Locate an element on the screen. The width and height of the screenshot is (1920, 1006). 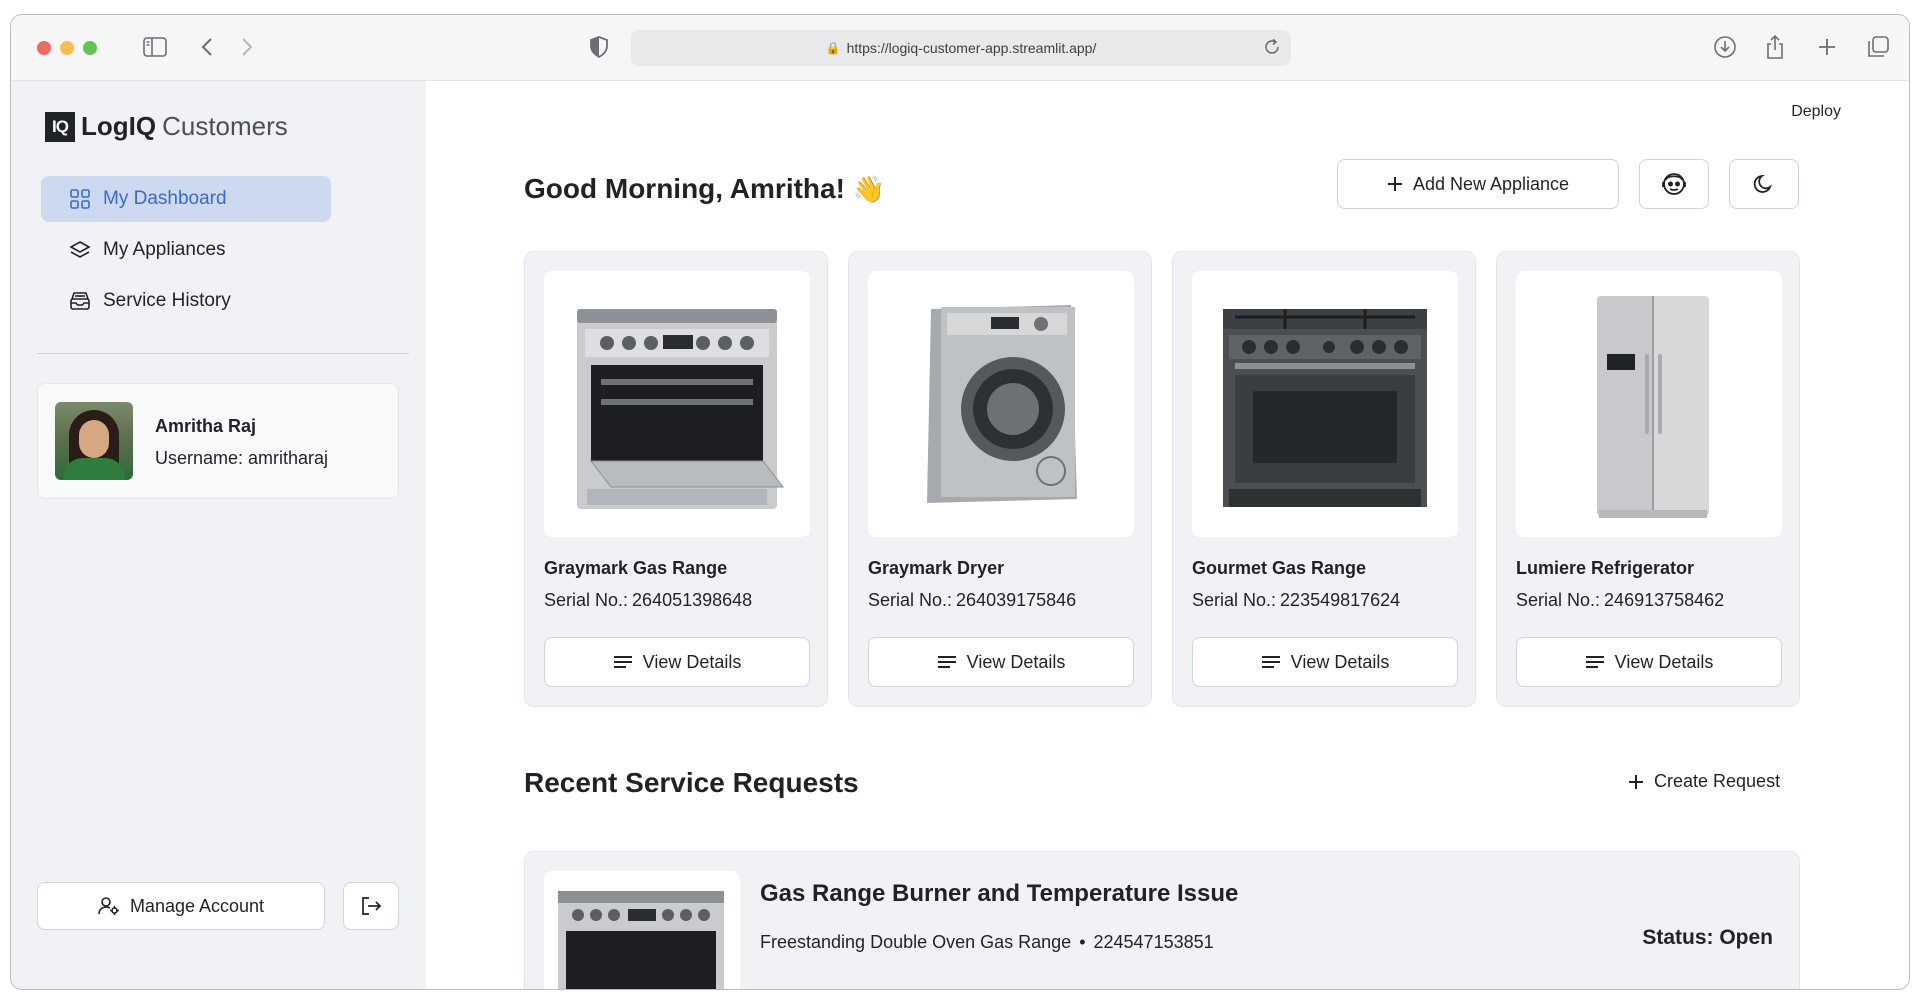
greeting-text: Good Morning, Amritha! is located at coordinates (684, 188).